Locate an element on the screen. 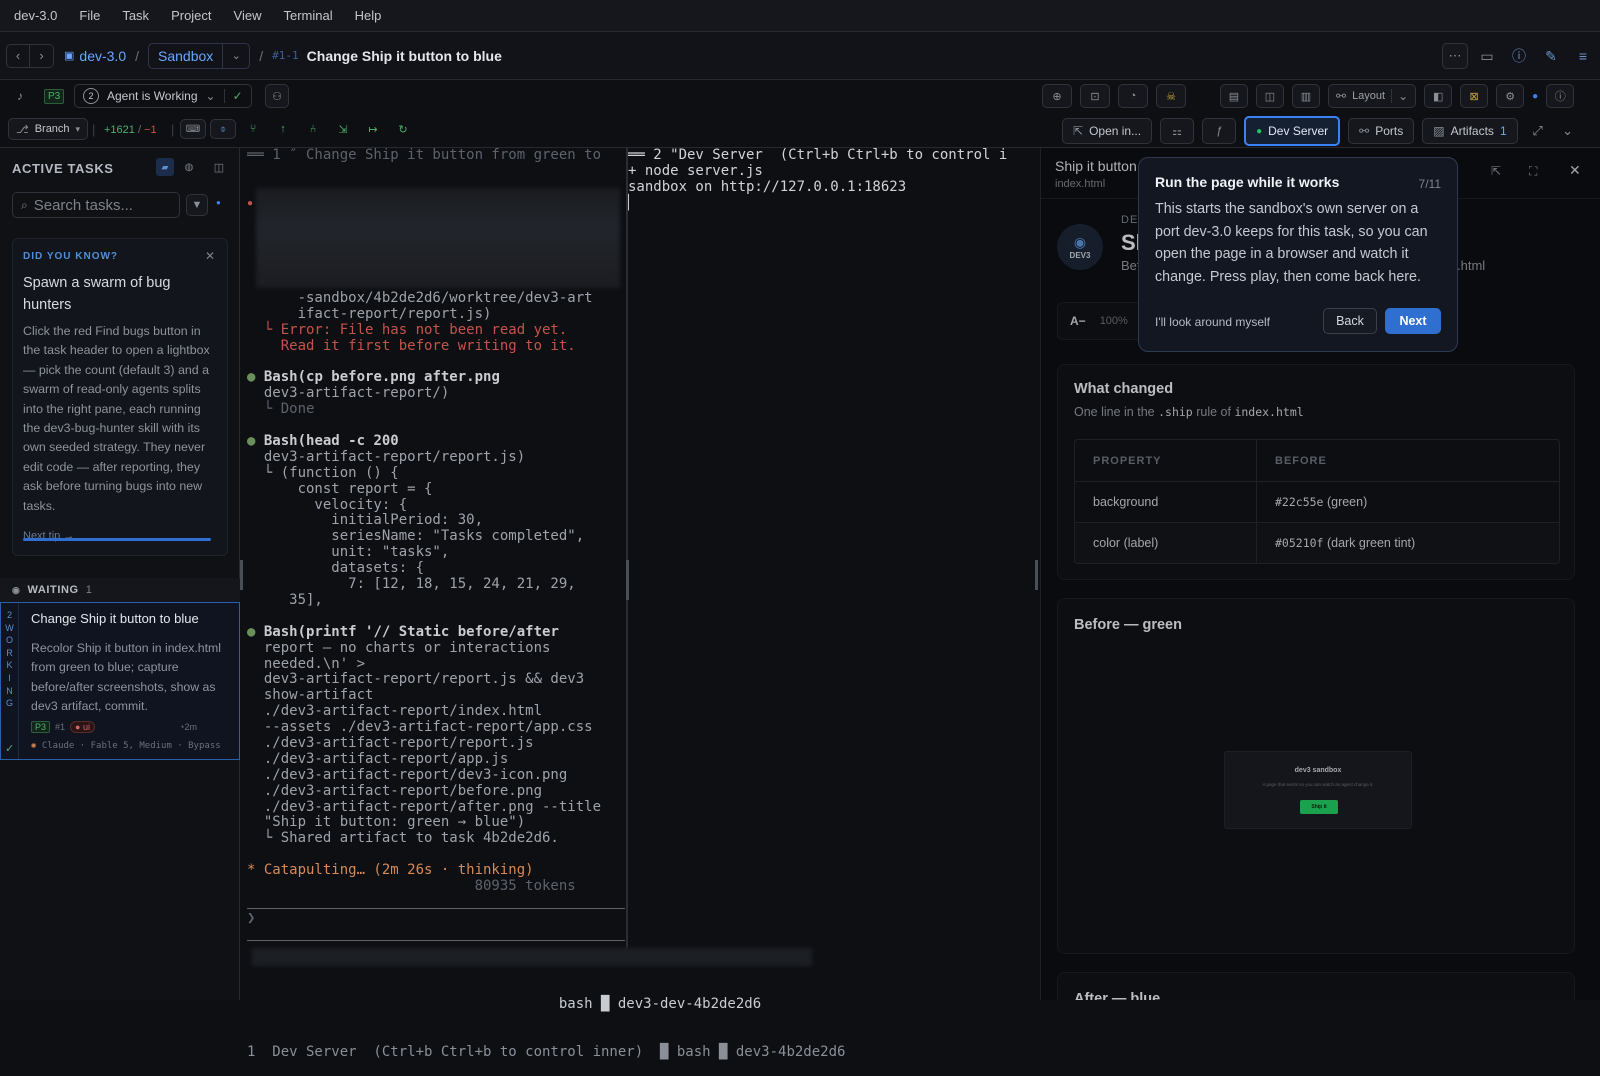  layout-dropdown: ⚯ Layout ⌄ is located at coordinates (1372, 96).